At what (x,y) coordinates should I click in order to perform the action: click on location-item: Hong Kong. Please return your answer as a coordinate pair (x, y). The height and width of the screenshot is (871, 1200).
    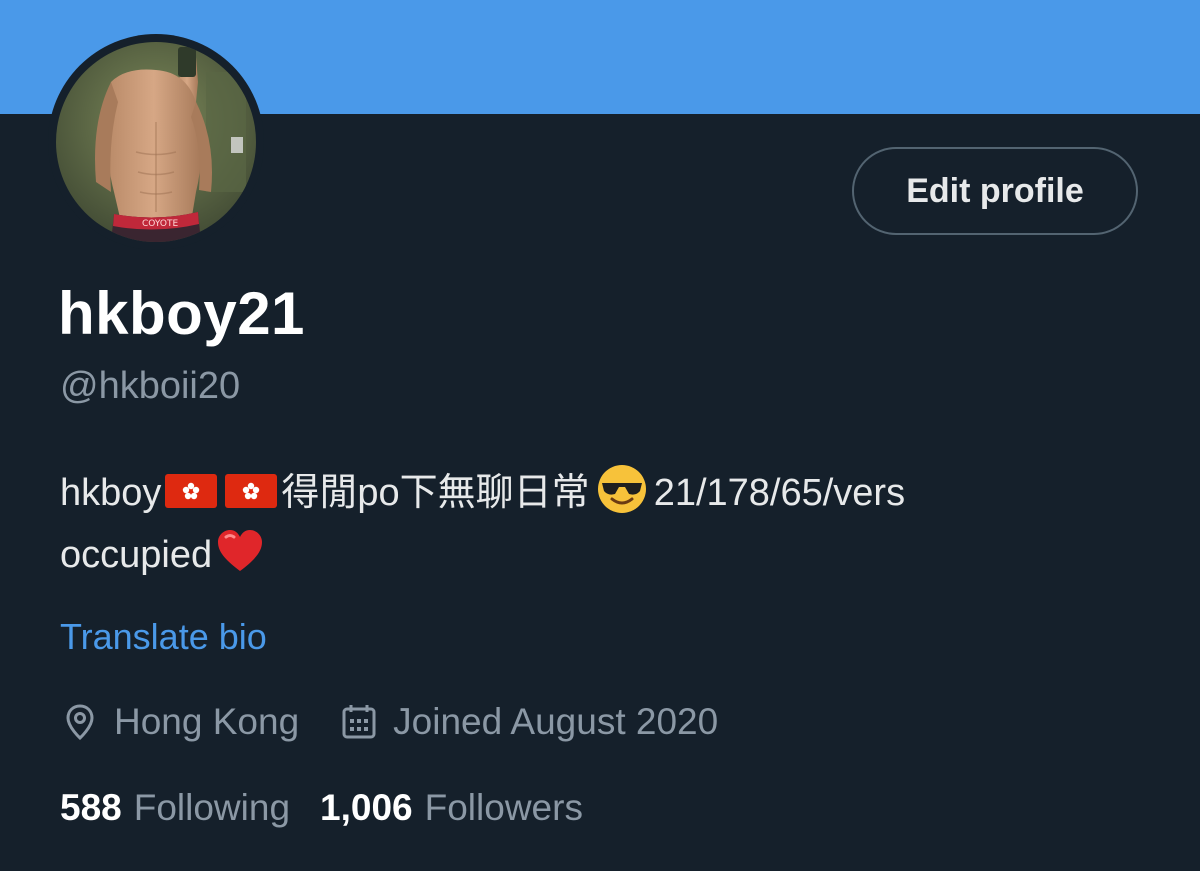
    Looking at the image, I should click on (179, 722).